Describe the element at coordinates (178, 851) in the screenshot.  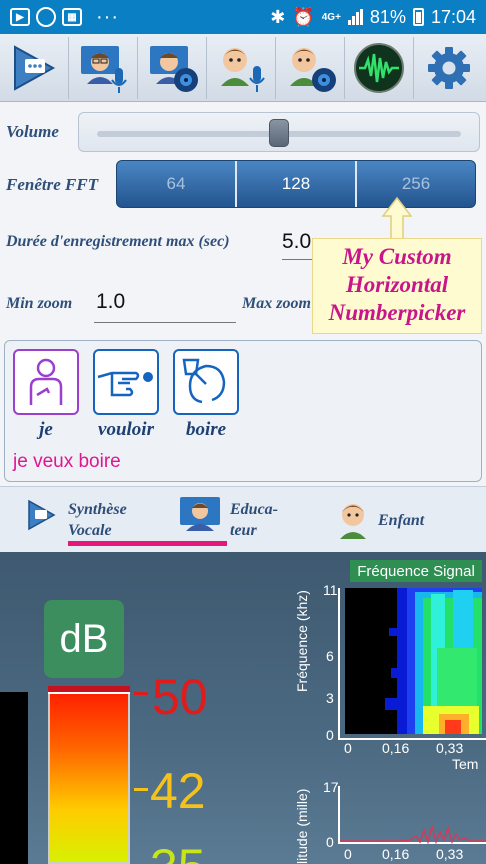
I see `tick-label-35: 35` at that location.